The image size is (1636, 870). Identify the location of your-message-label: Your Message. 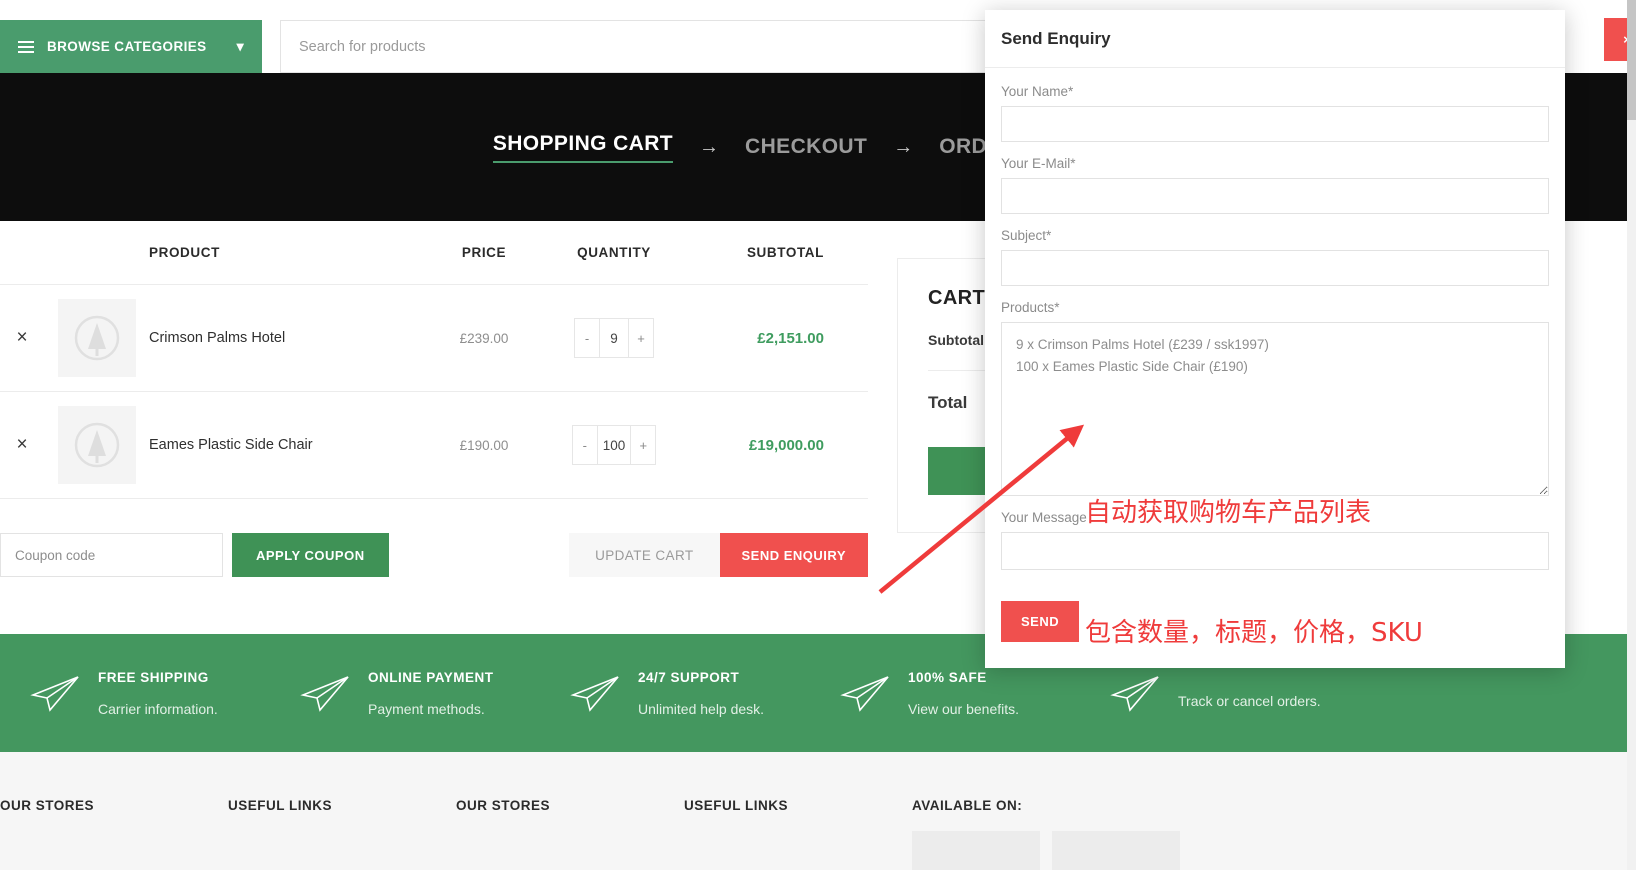
(1044, 517).